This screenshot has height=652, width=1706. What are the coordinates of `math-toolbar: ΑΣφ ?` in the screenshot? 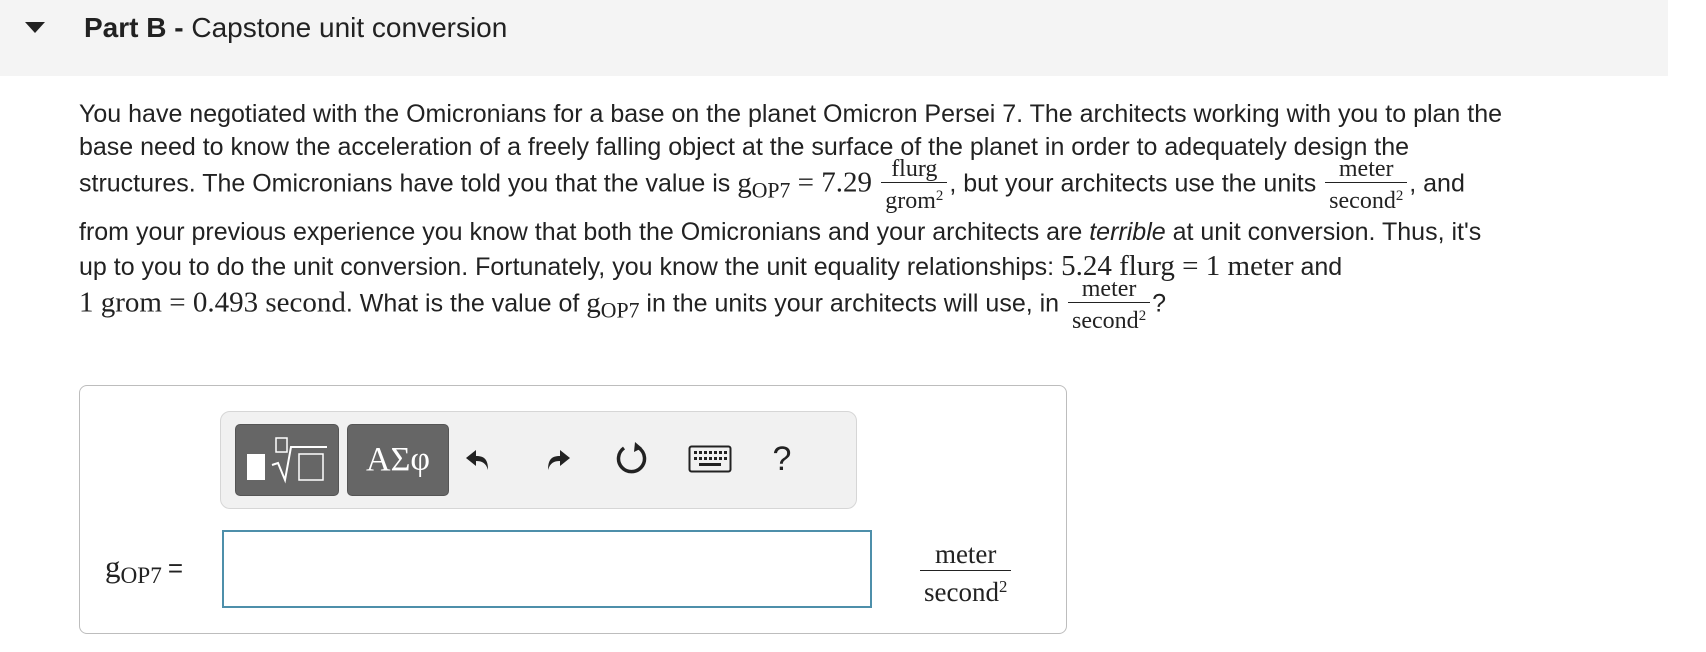 It's located at (538, 460).